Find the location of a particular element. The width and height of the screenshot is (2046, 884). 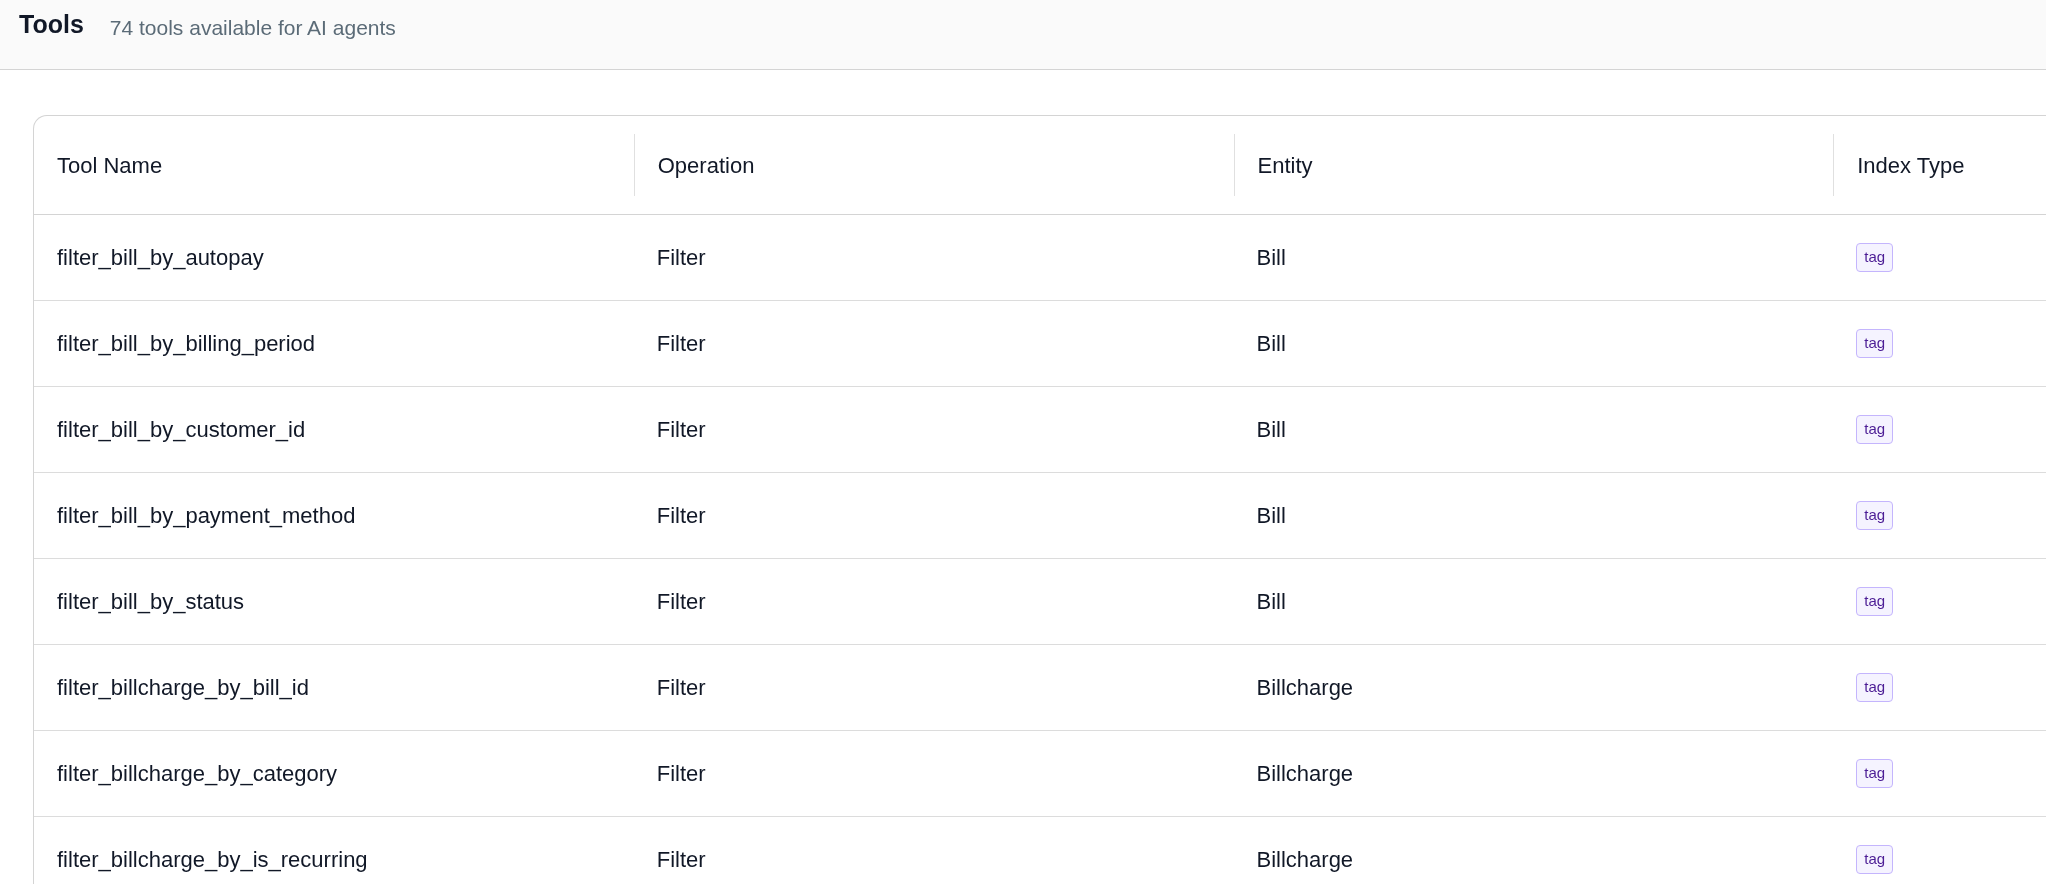

table-cell-text: filter_bill_by_status is located at coordinates (151, 602).